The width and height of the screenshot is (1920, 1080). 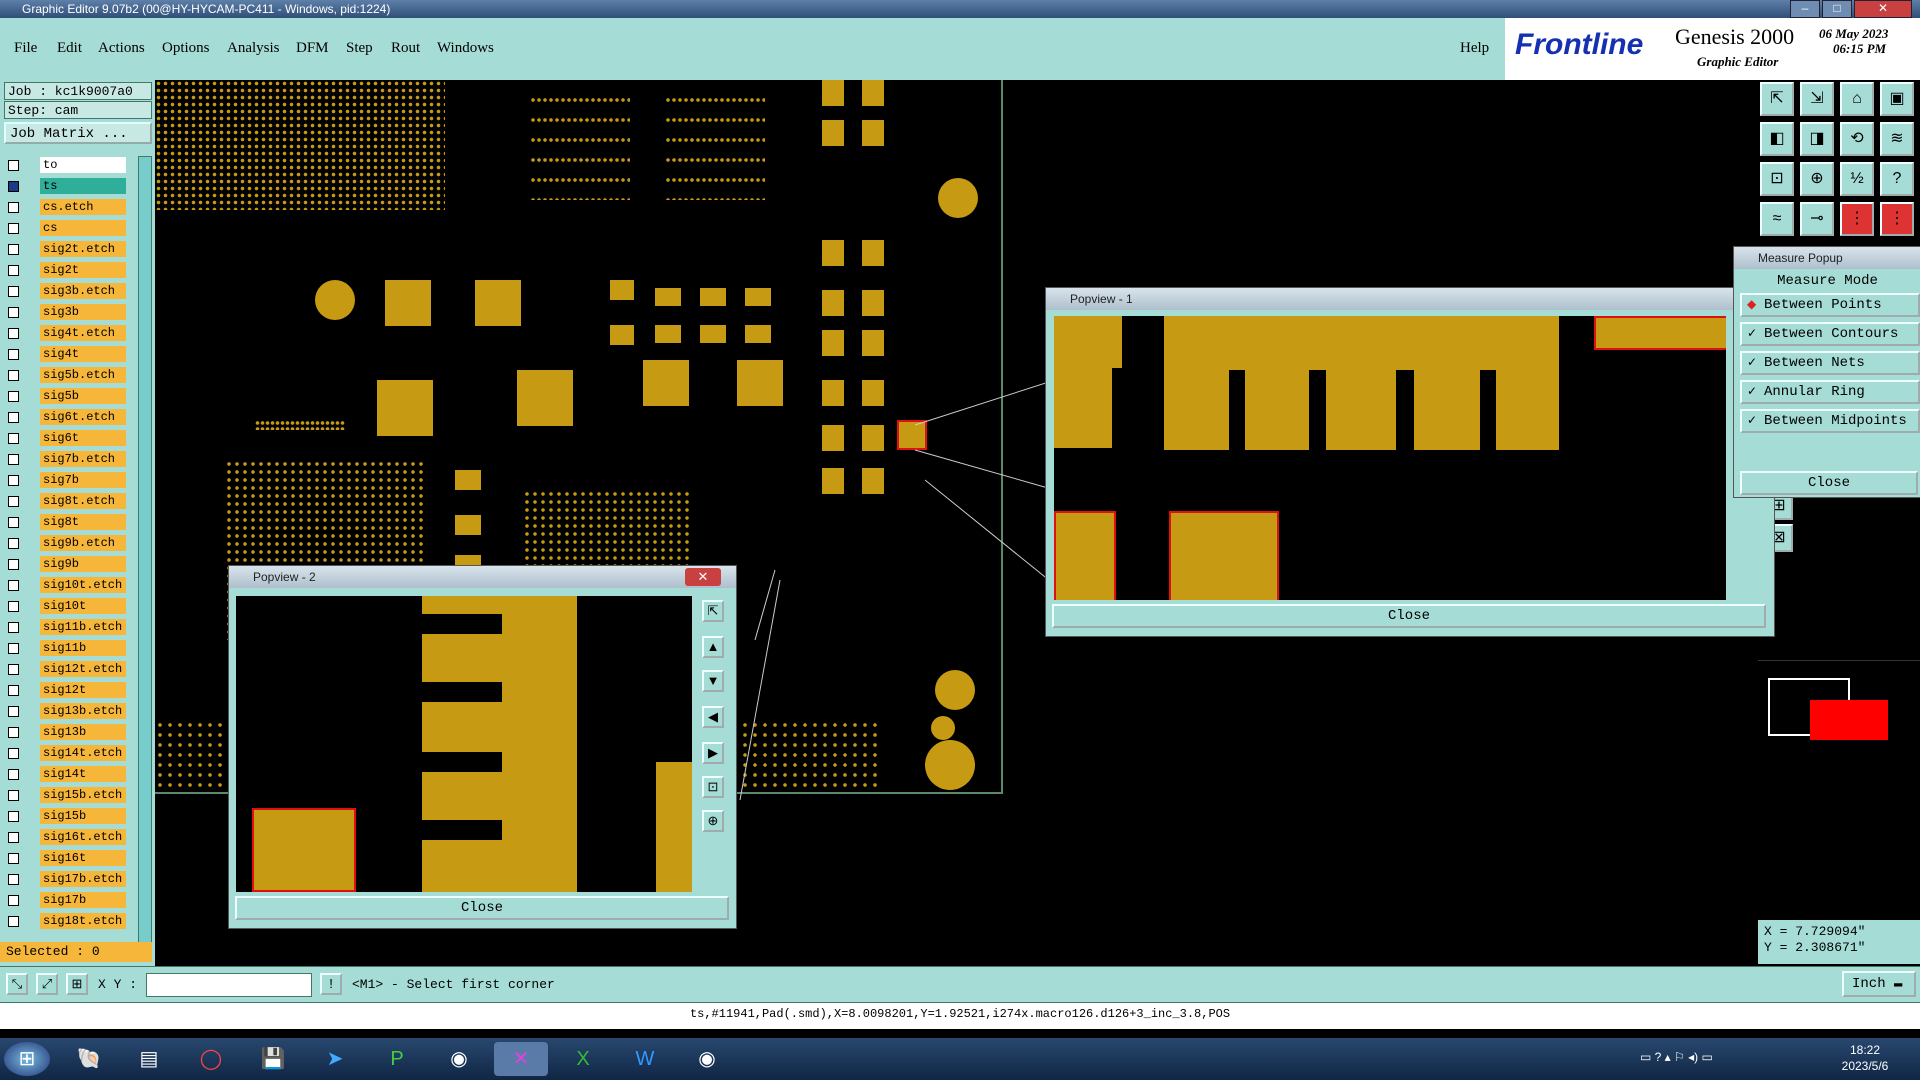 What do you see at coordinates (74, 753) in the screenshot?
I see `layer-row: sig14t.etch` at bounding box center [74, 753].